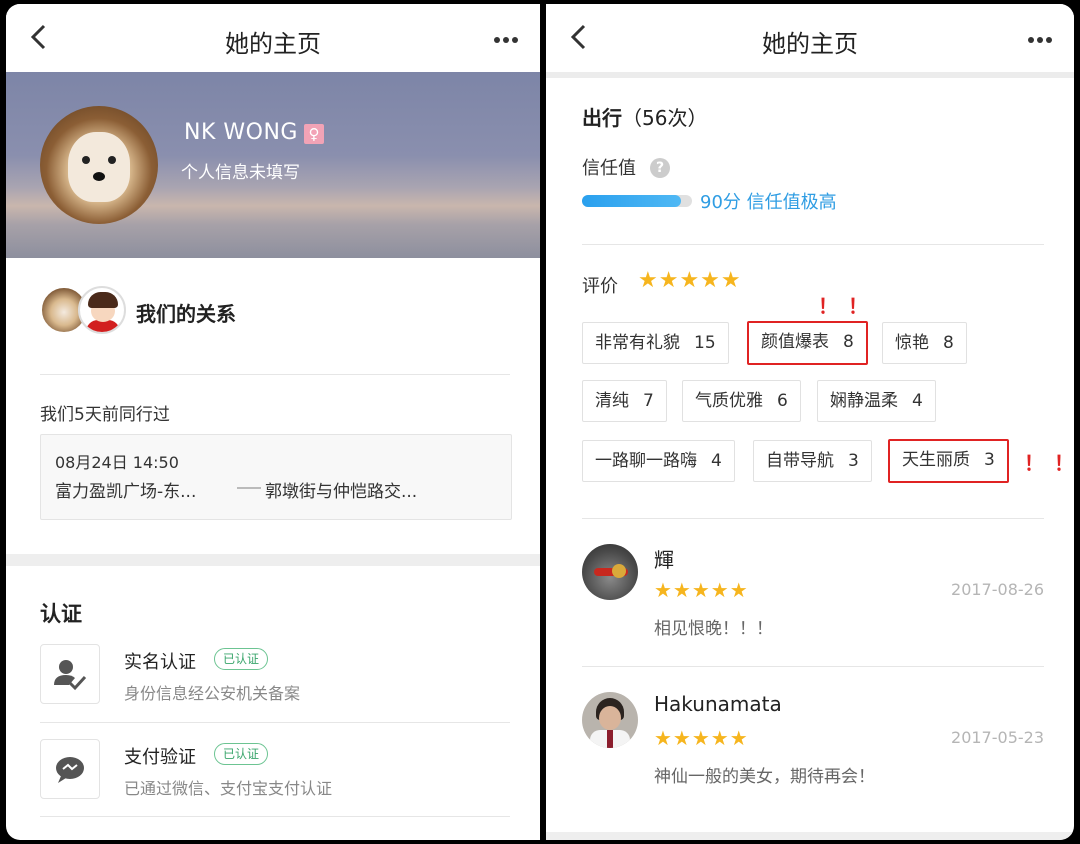  I want to click on tag-1: 颜值爆表 8, so click(807, 343).